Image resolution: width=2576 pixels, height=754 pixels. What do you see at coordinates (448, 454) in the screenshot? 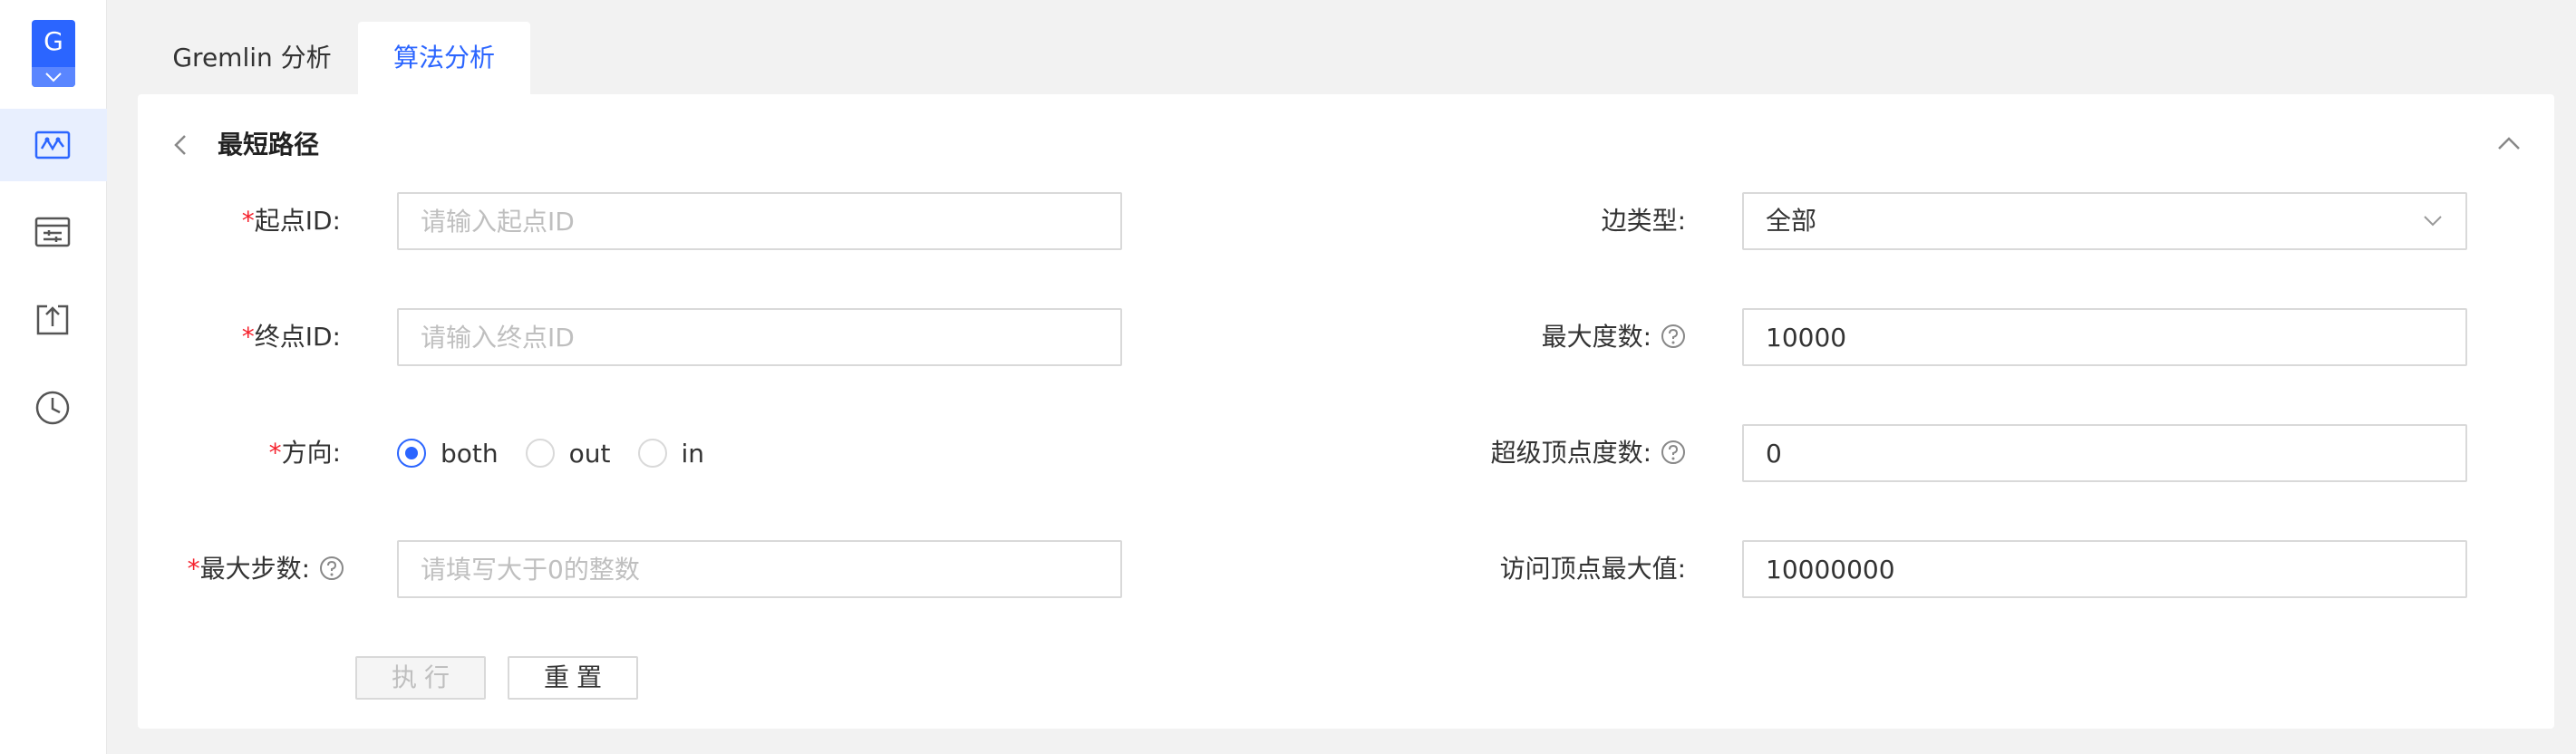
I see `direction-radio-both: both` at bounding box center [448, 454].